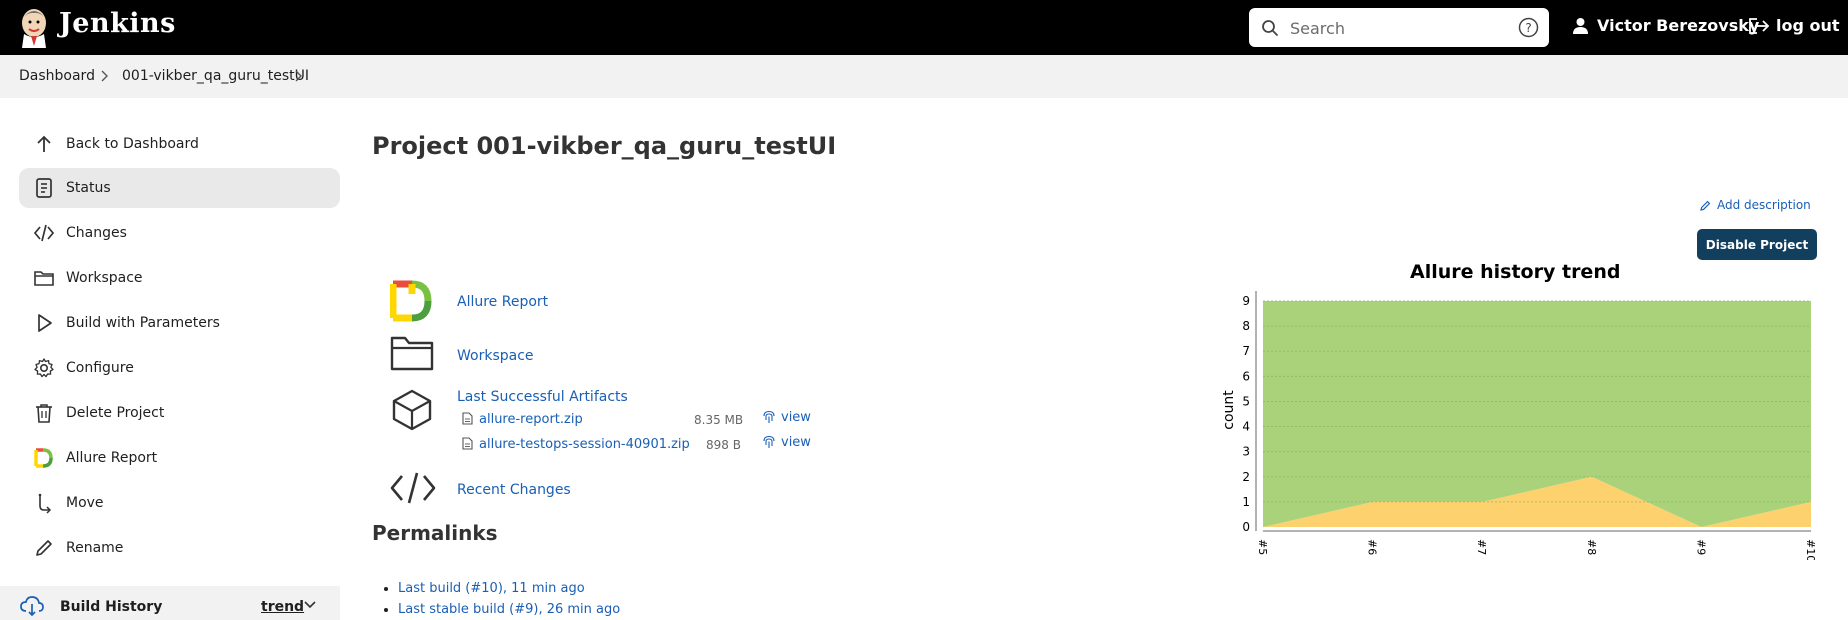 Image resolution: width=1848 pixels, height=620 pixels. What do you see at coordinates (514, 490) in the screenshot?
I see `recent-changes-link: Recent Changes` at bounding box center [514, 490].